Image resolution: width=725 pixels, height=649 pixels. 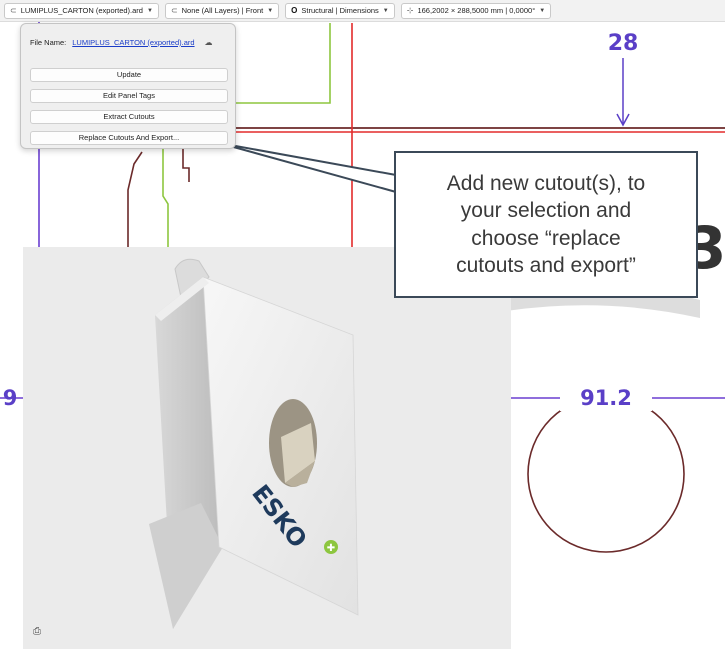 What do you see at coordinates (331, 548) in the screenshot?
I see `esko-logo-plus: ✚` at bounding box center [331, 548].